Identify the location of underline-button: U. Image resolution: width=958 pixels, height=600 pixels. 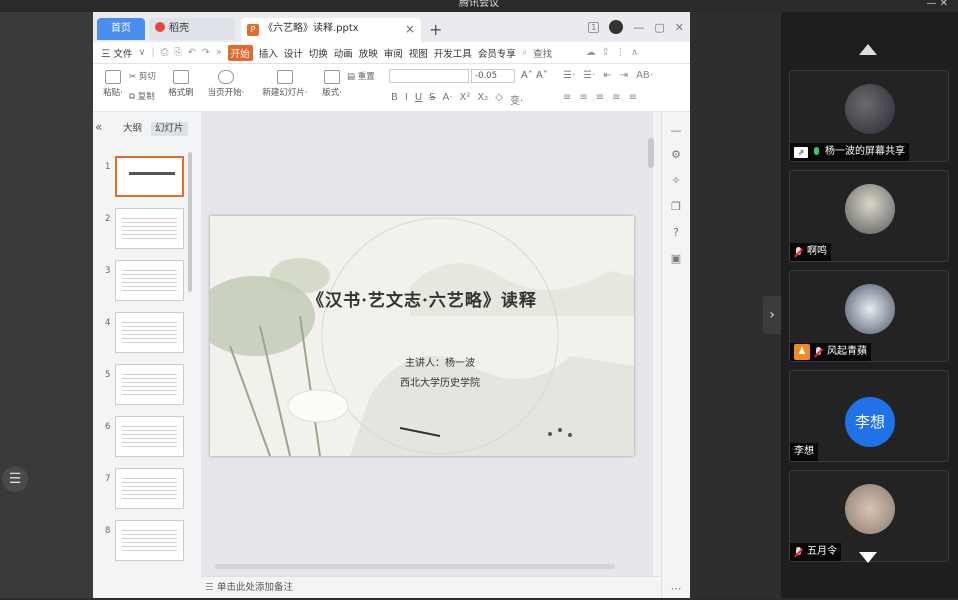
(418, 99).